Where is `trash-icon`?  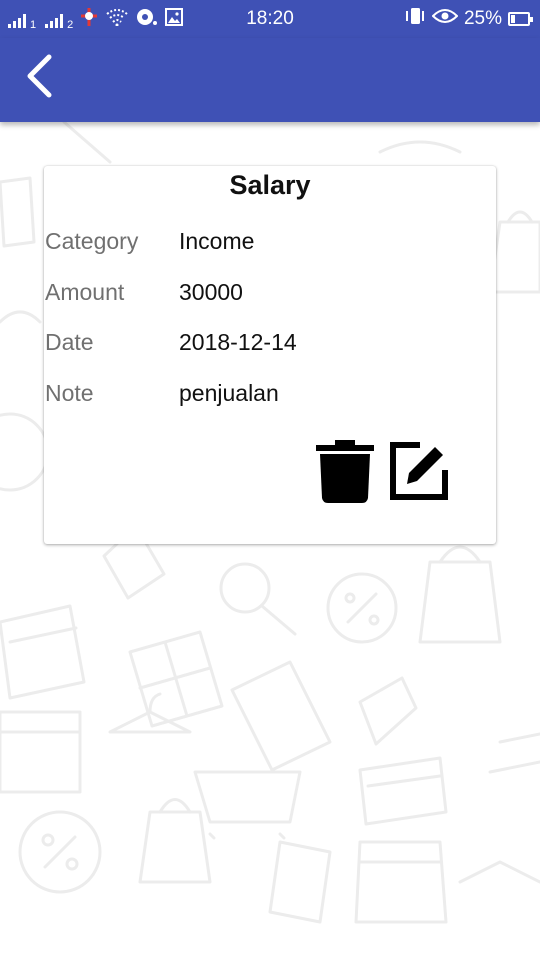
trash-icon is located at coordinates (345, 471).